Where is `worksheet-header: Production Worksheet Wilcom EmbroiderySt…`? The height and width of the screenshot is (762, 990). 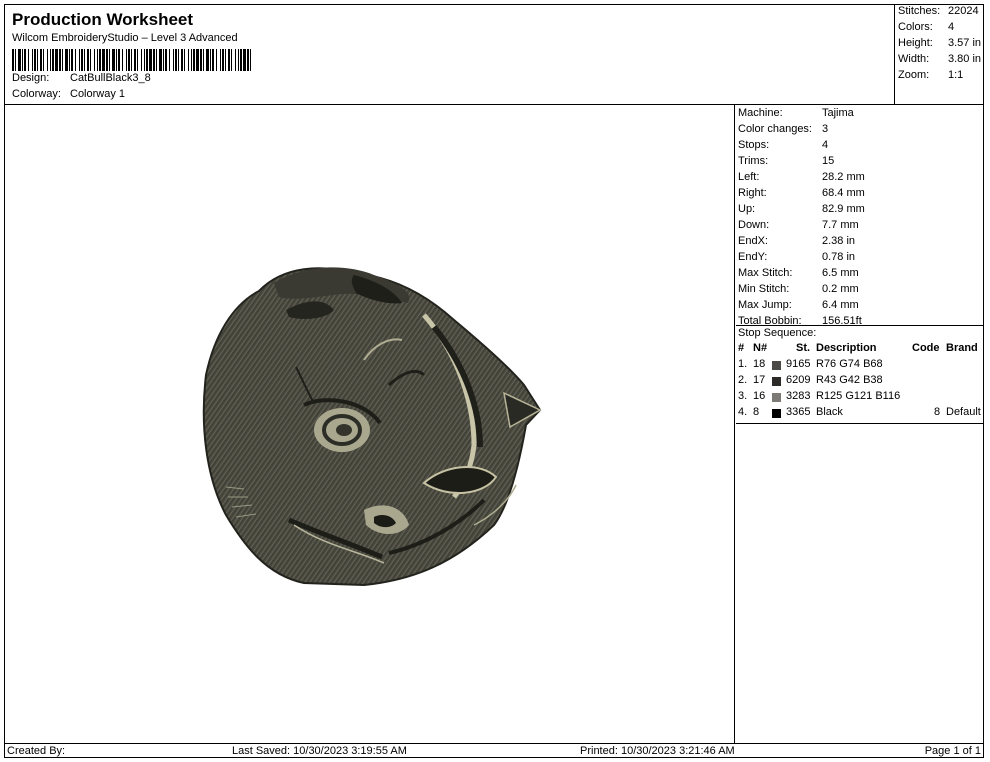 worksheet-header: Production Worksheet Wilcom EmbroiderySt… is located at coordinates (449, 54).